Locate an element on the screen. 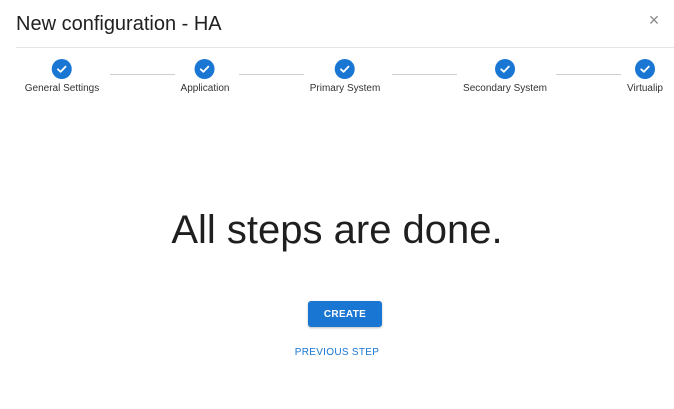  step-general-settings: General Settings is located at coordinates (62, 74).